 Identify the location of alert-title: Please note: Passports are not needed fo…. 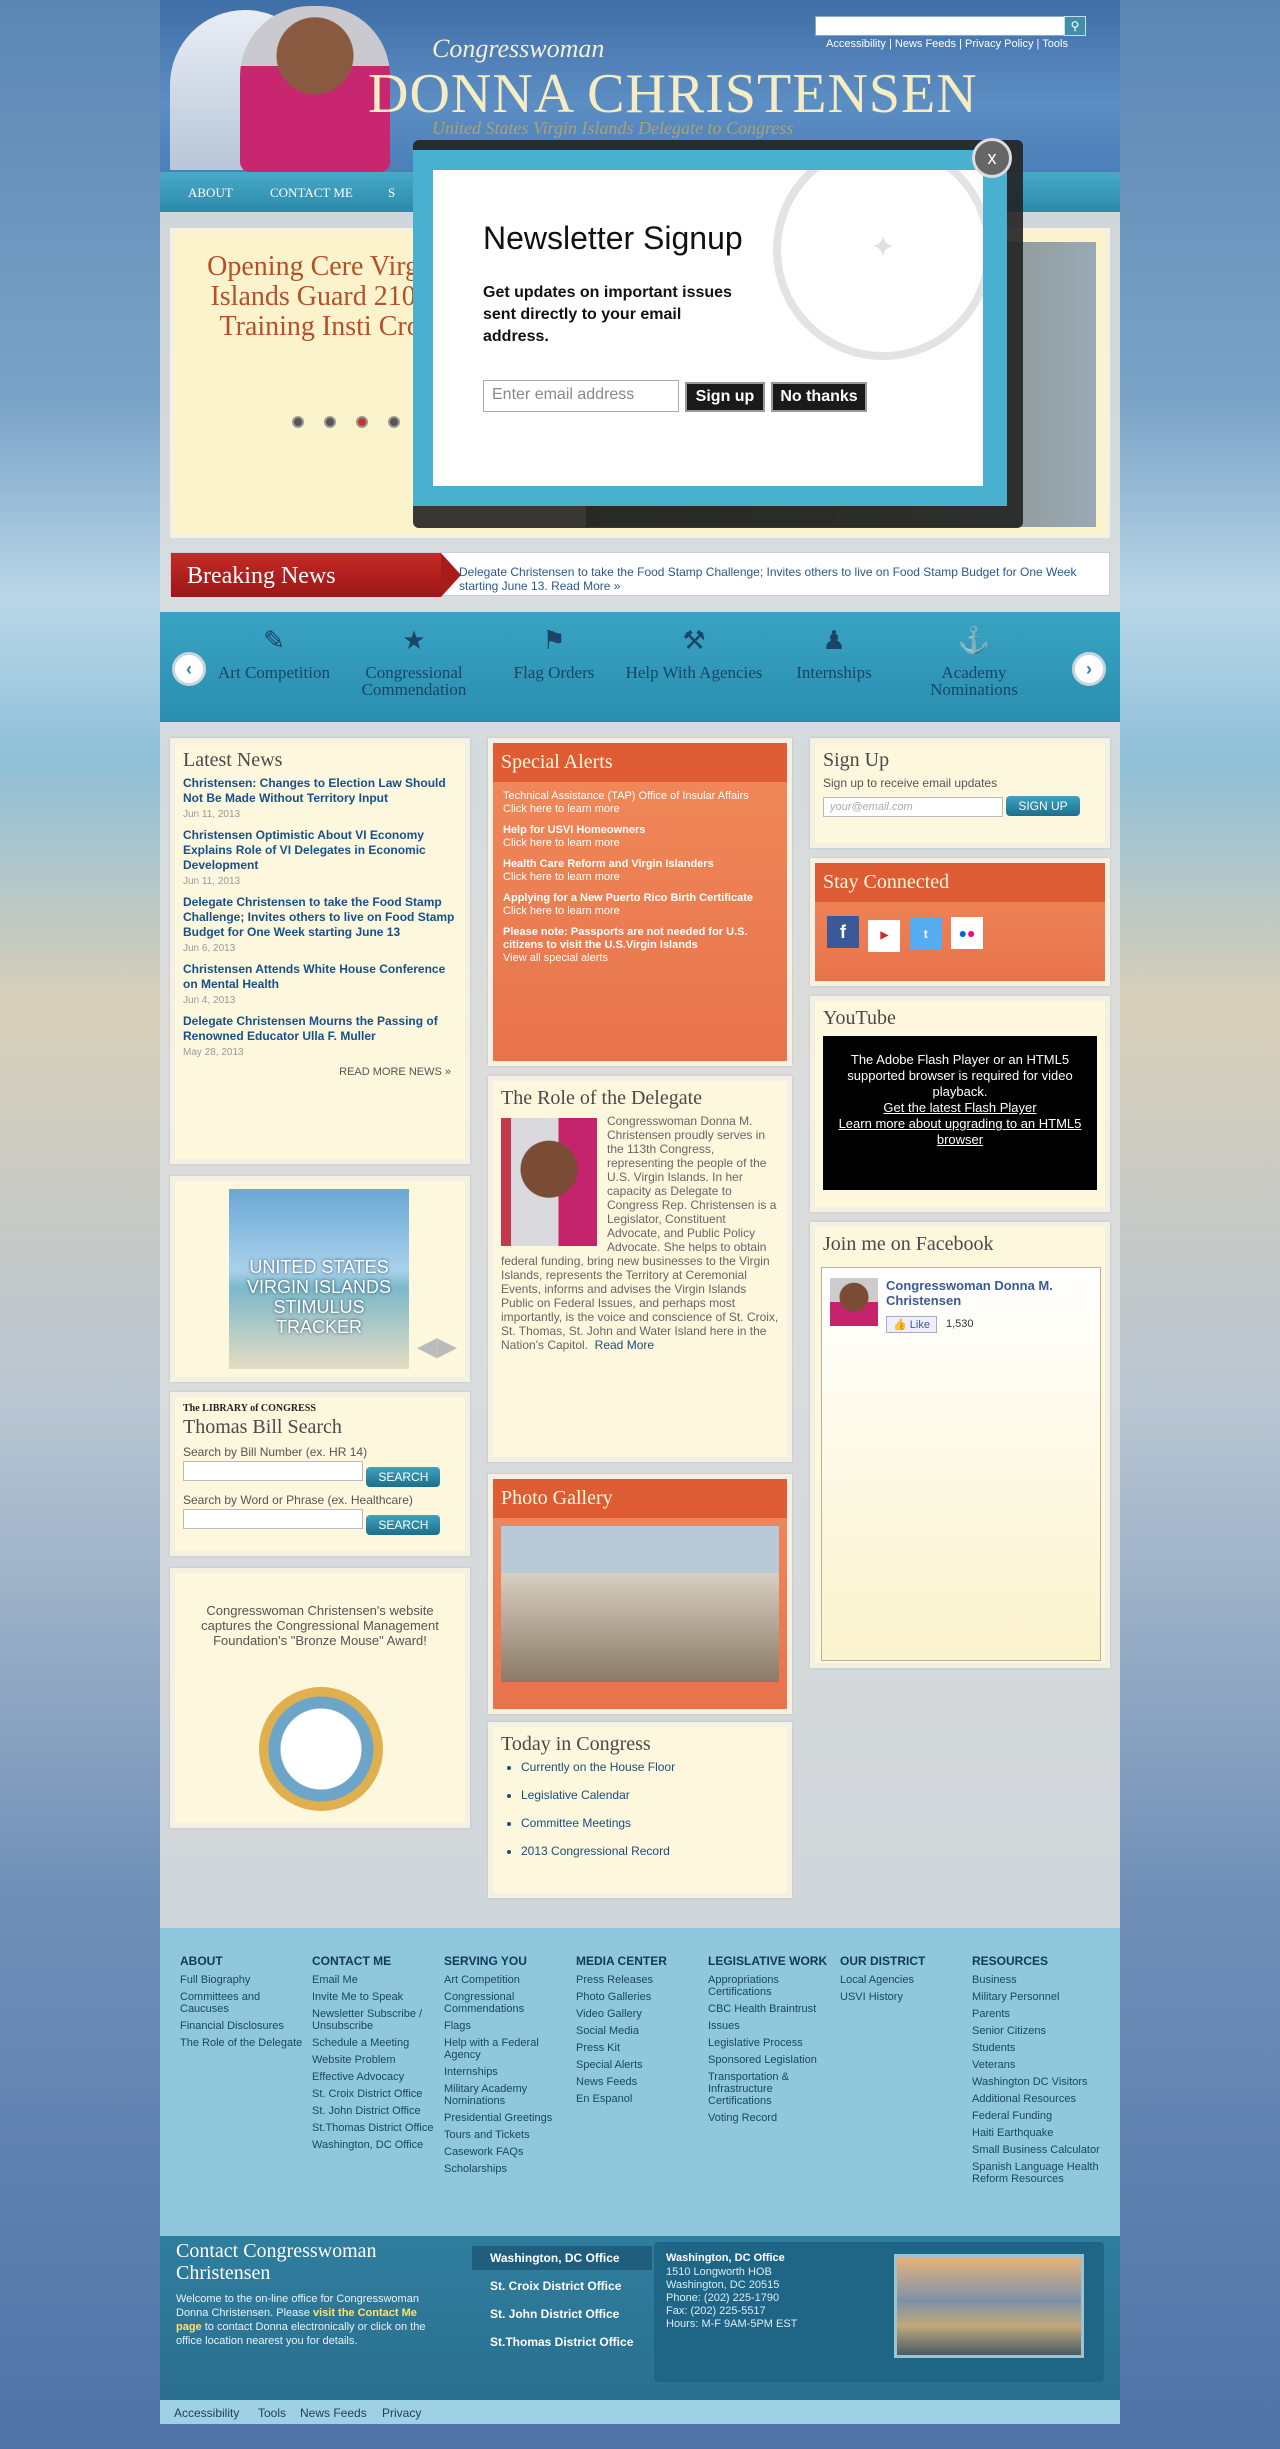
(640, 939).